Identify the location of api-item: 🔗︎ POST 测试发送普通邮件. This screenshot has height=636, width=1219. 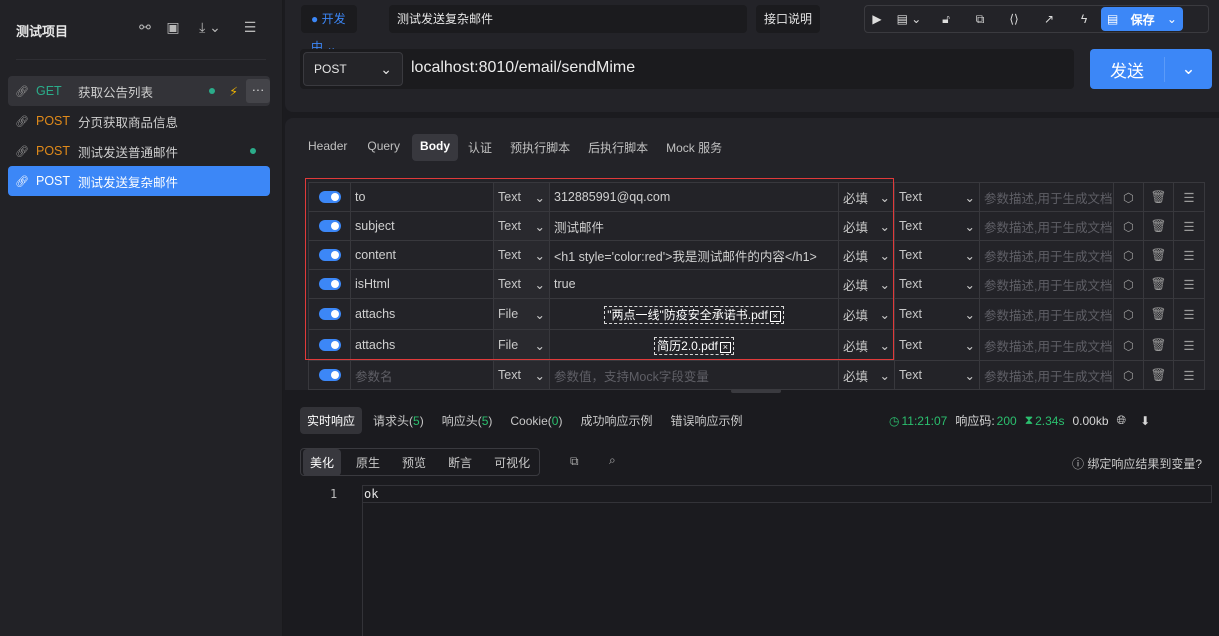
(139, 151).